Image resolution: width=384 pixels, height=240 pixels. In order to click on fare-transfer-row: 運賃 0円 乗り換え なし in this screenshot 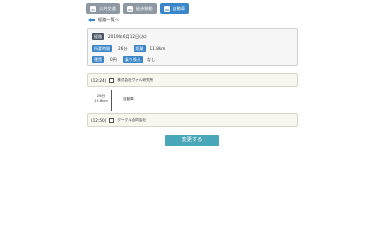, I will do `click(123, 59)`.